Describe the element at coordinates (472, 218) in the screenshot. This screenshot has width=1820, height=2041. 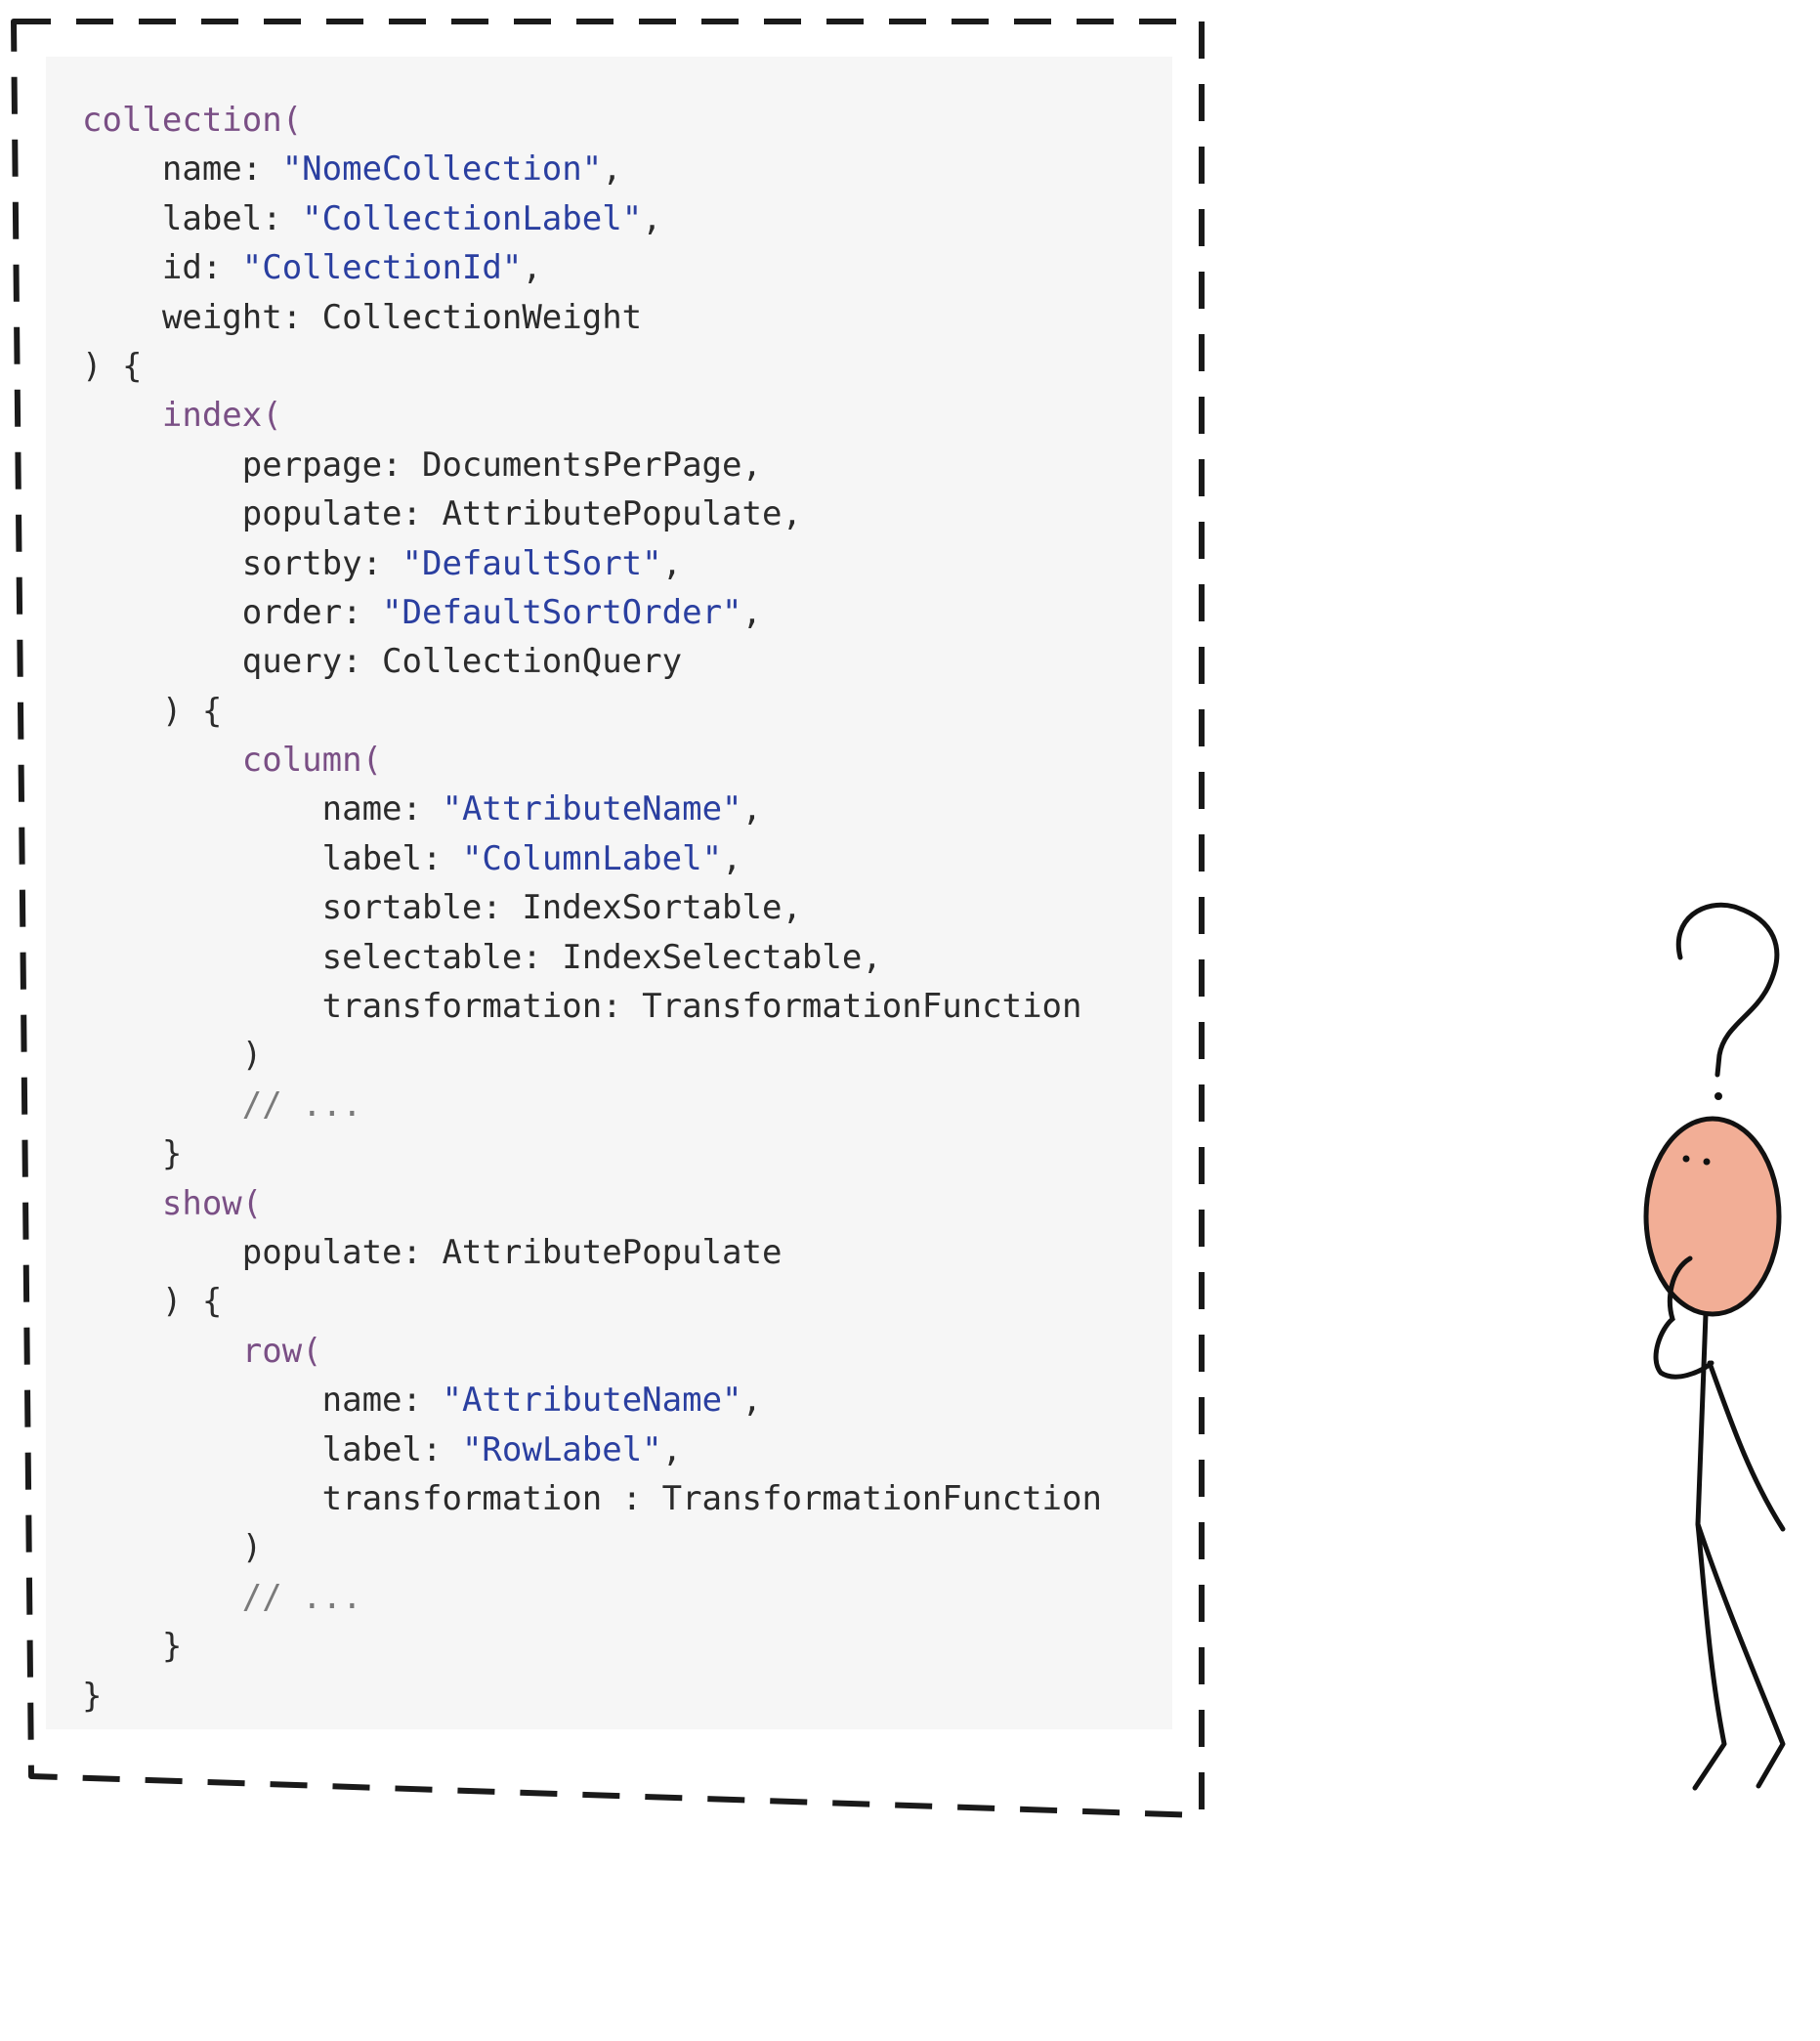
I see `code-token: "CollectionLabel"` at that location.